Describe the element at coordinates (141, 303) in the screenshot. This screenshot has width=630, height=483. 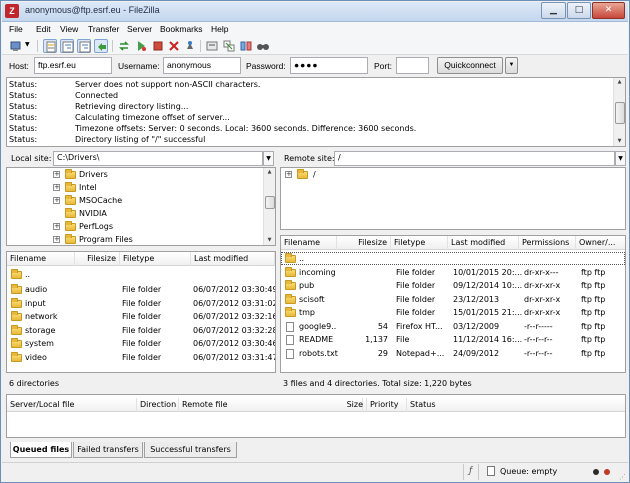
I see `file-row: input File folder 06/07/2012 03:31:02` at that location.